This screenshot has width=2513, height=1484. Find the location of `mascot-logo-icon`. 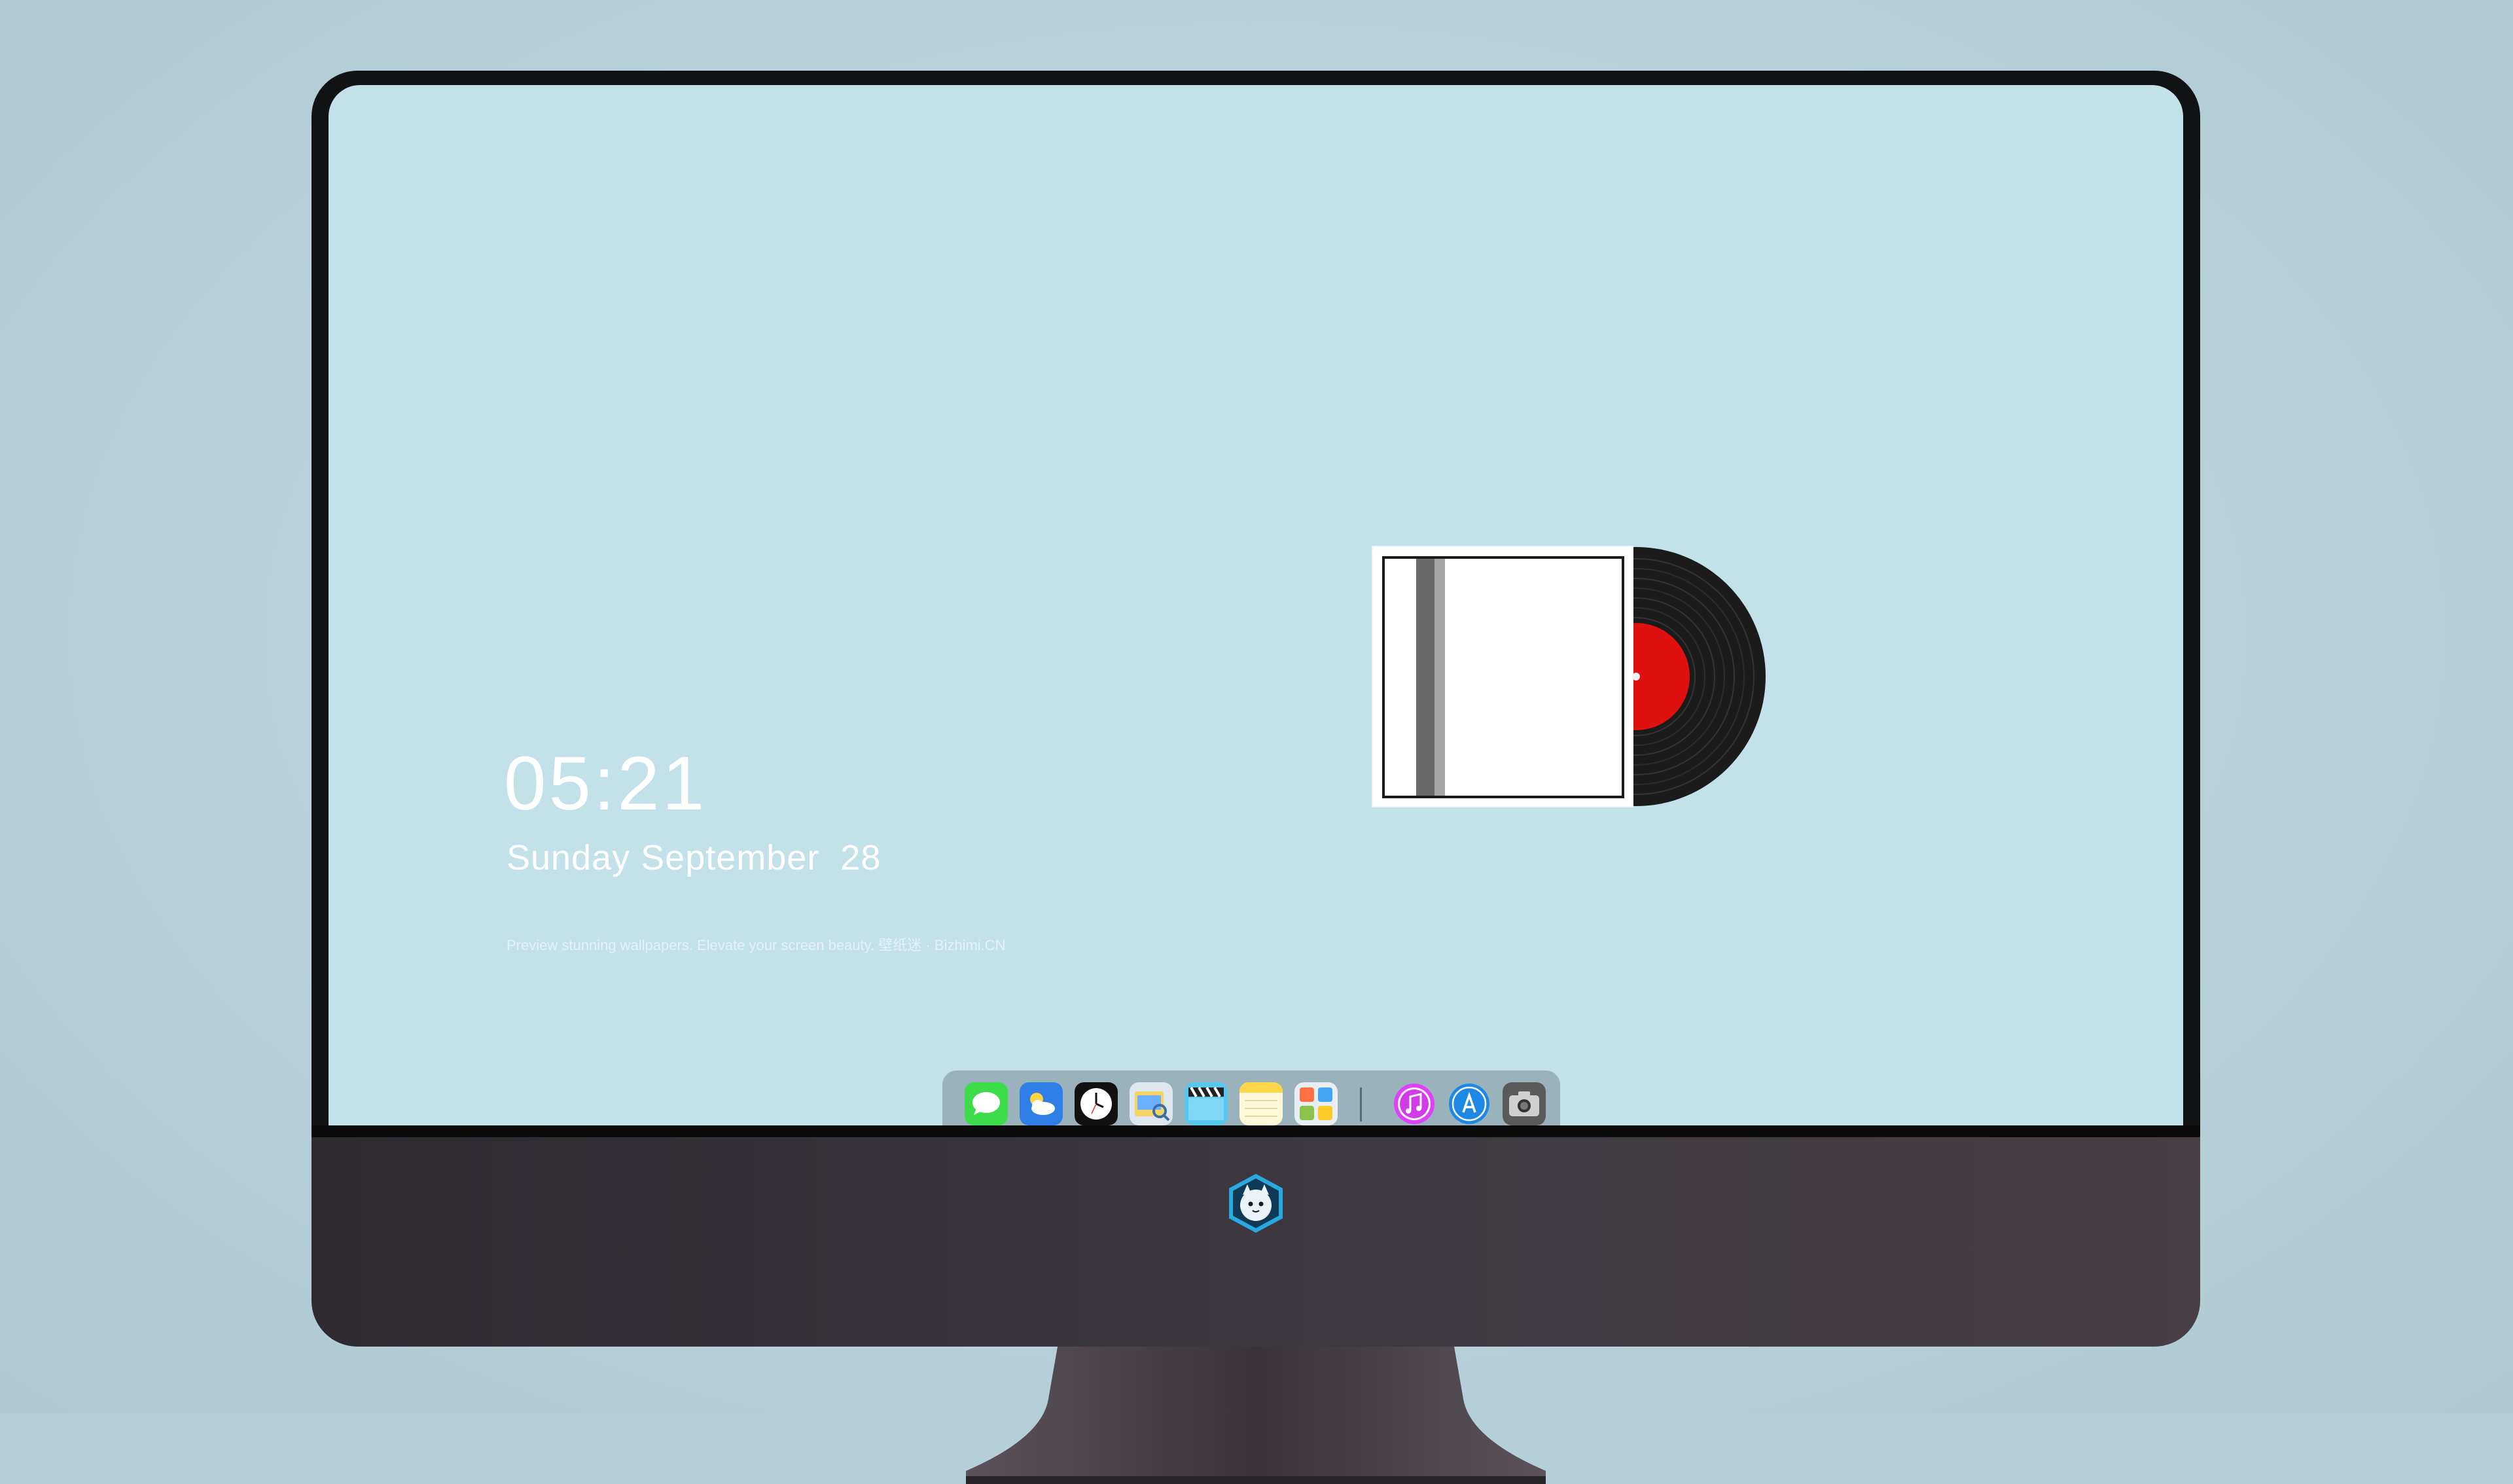

mascot-logo-icon is located at coordinates (1256, 1204).